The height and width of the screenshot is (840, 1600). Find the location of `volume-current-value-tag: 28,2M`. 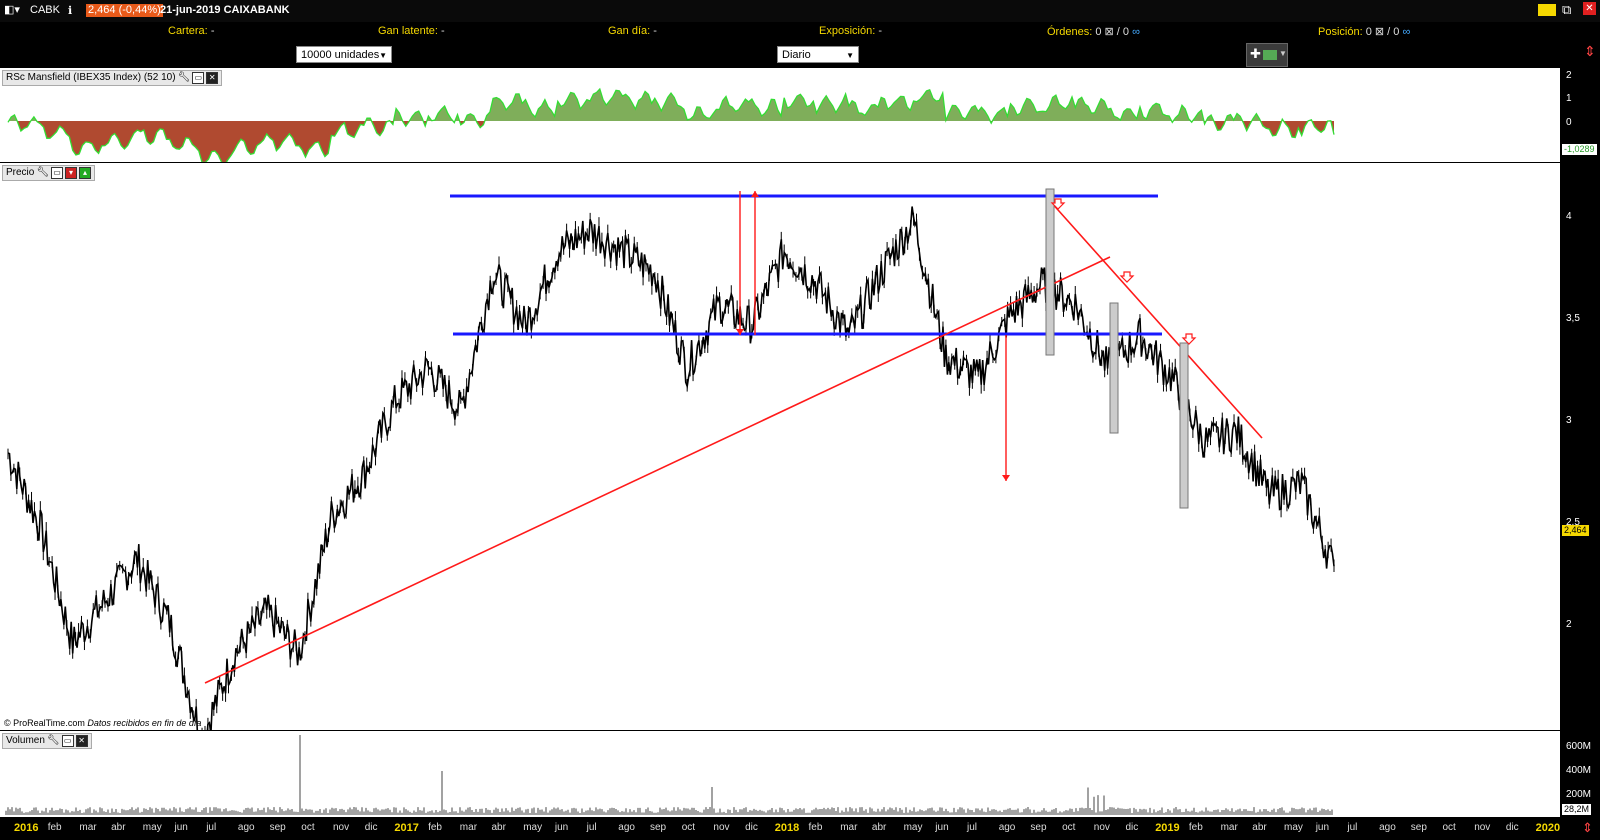

volume-current-value-tag: 28,2M is located at coordinates (1577, 809).